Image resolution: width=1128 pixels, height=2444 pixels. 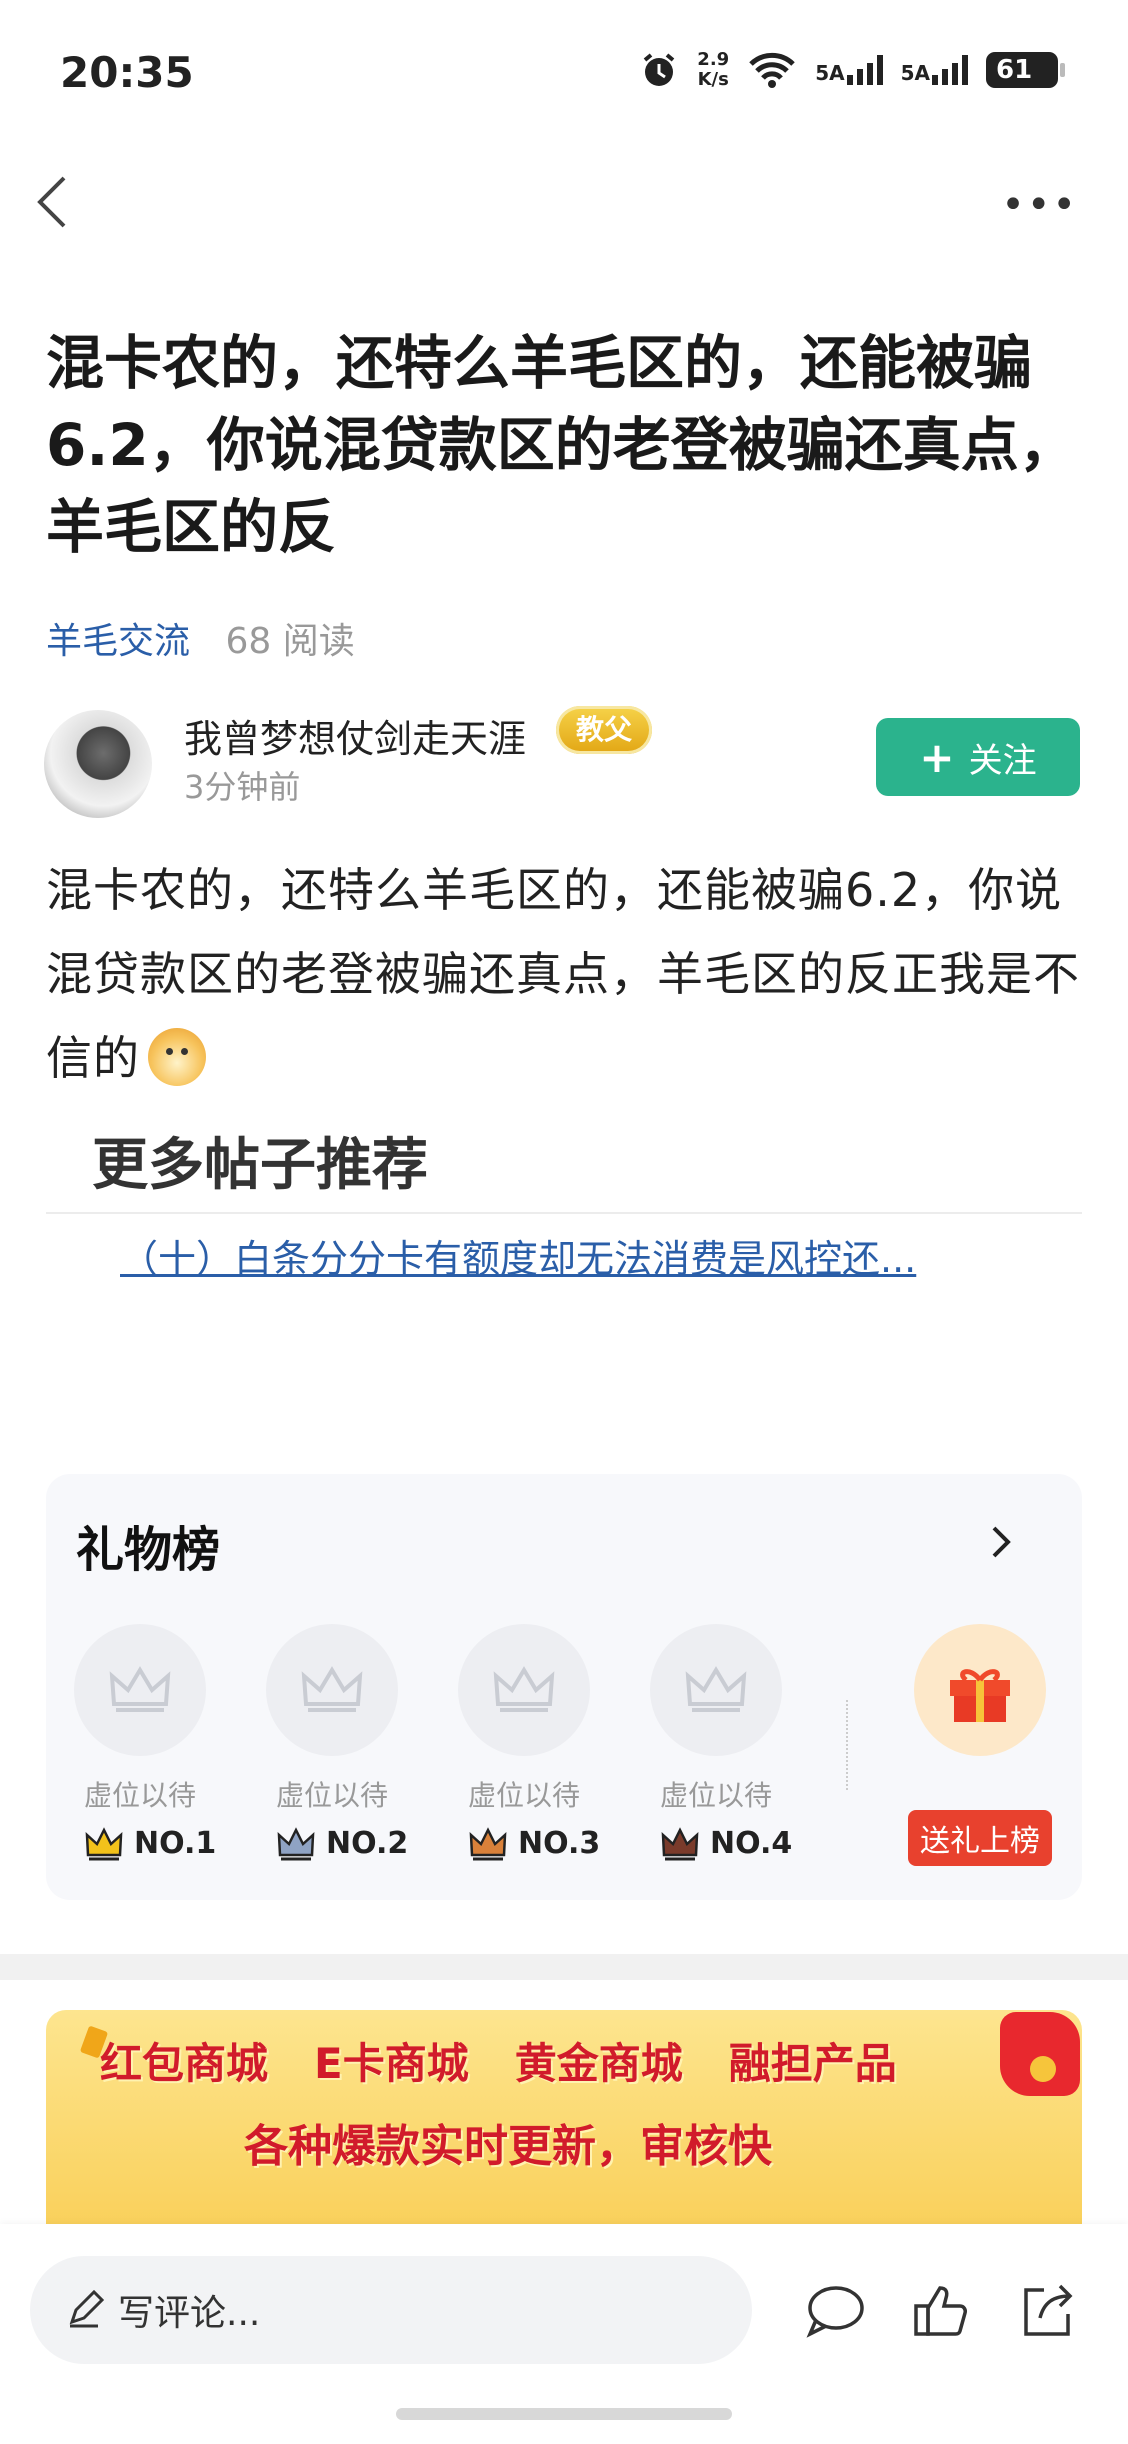 What do you see at coordinates (812, 2063) in the screenshot?
I see `banner-item: 融担产品` at bounding box center [812, 2063].